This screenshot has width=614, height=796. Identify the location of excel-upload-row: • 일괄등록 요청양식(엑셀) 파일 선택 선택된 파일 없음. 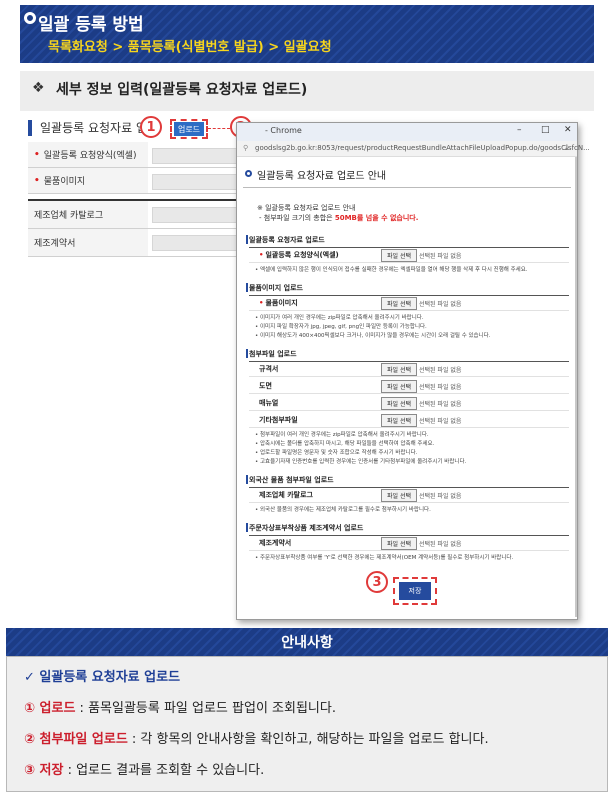
(409, 255).